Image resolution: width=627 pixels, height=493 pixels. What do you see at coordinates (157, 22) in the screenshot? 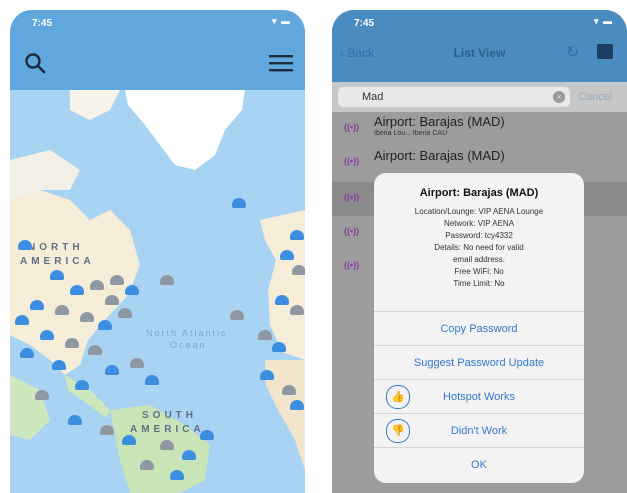
I see `status-bar: 7:45 ▾ ▬` at bounding box center [157, 22].